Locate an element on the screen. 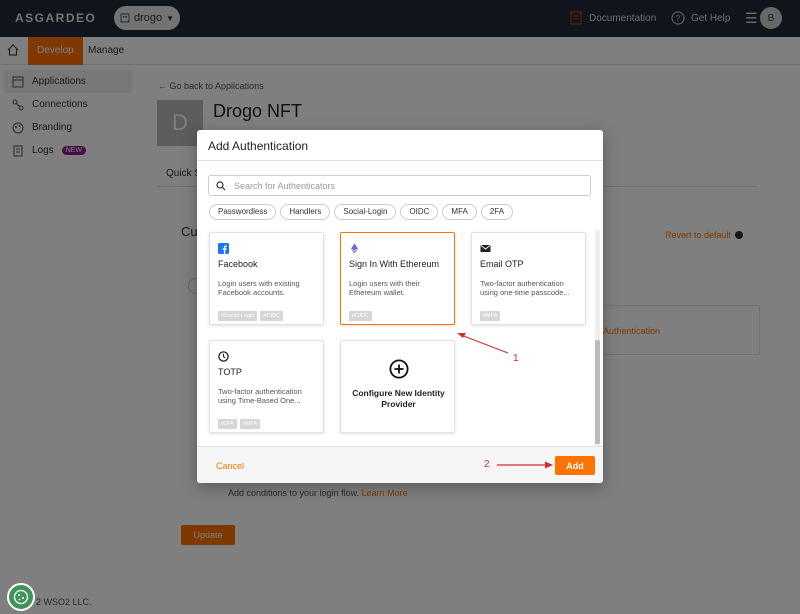 This screenshot has width=800, height=614. card-title: Email OTP is located at coordinates (502, 264).